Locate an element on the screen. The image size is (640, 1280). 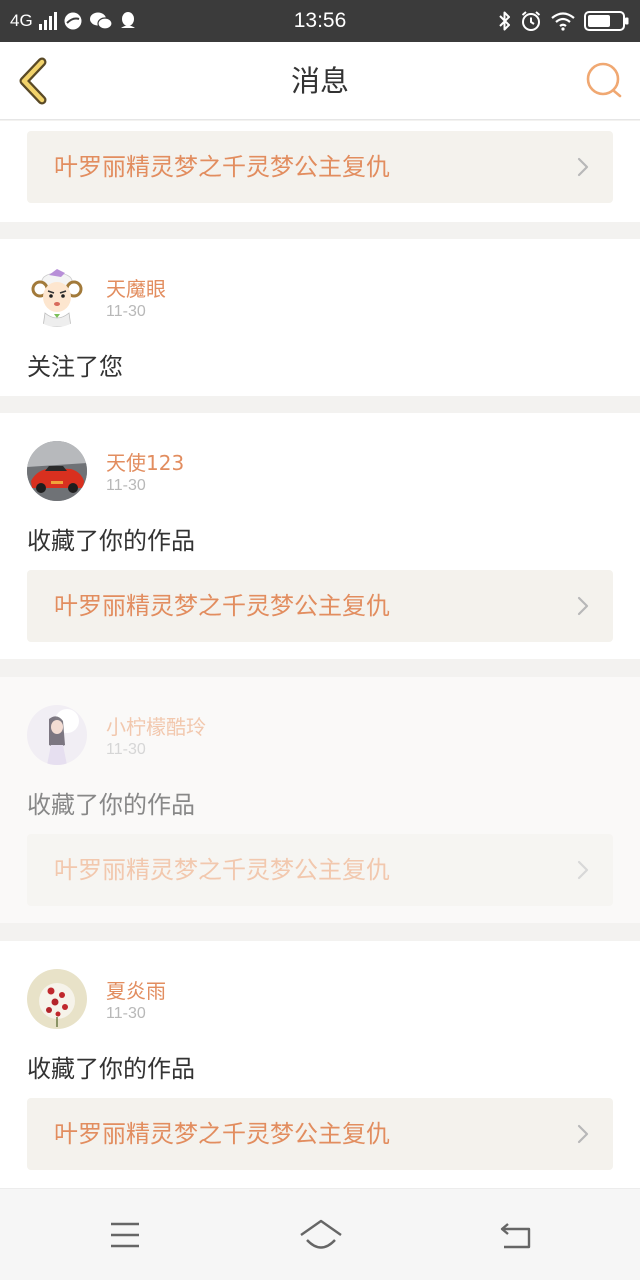
status-right is located at coordinates (564, 21).